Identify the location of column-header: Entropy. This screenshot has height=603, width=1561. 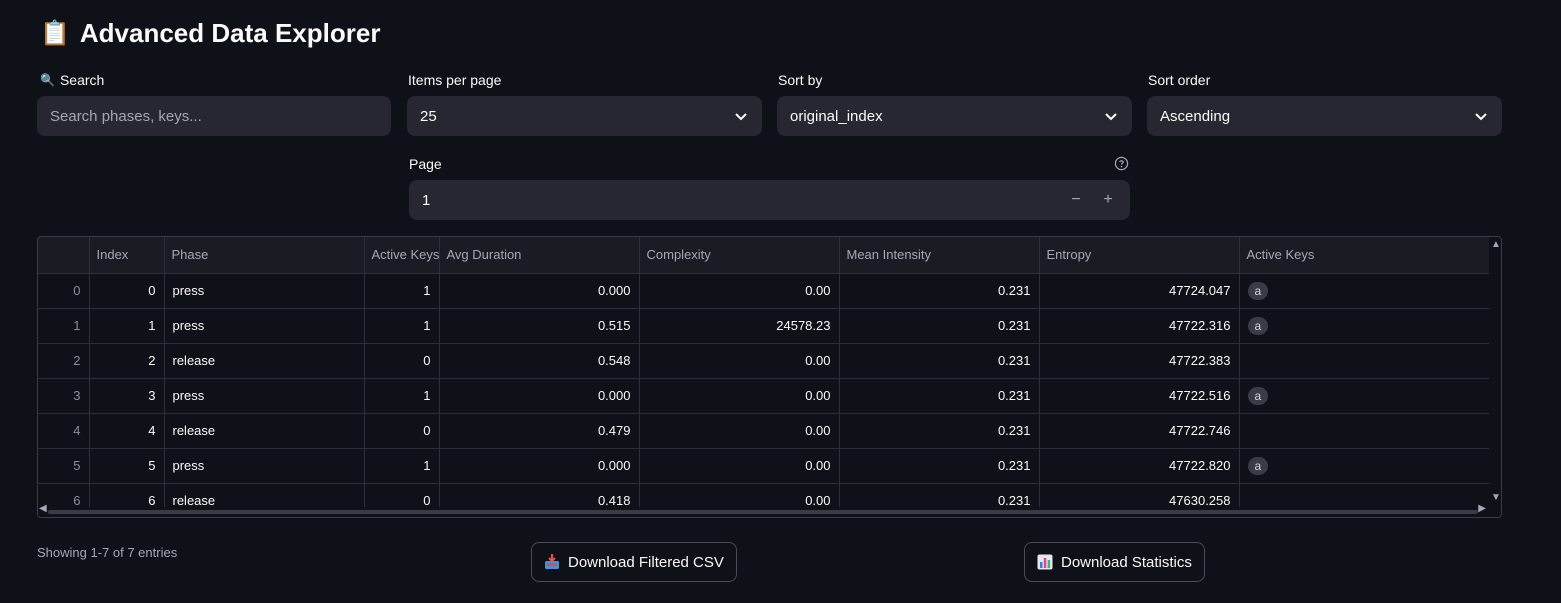
(1139, 255).